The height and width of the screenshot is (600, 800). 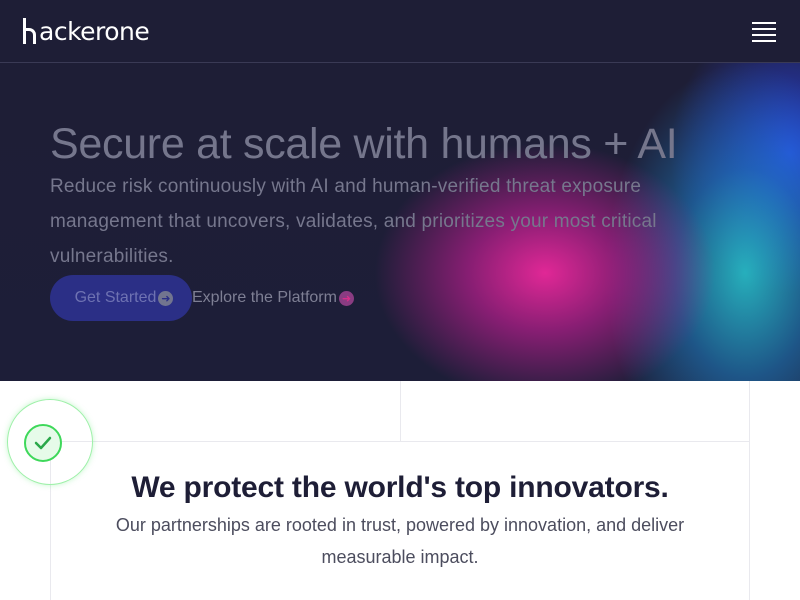 I want to click on hero-title: Secure at scale with humans + AI, so click(x=364, y=144).